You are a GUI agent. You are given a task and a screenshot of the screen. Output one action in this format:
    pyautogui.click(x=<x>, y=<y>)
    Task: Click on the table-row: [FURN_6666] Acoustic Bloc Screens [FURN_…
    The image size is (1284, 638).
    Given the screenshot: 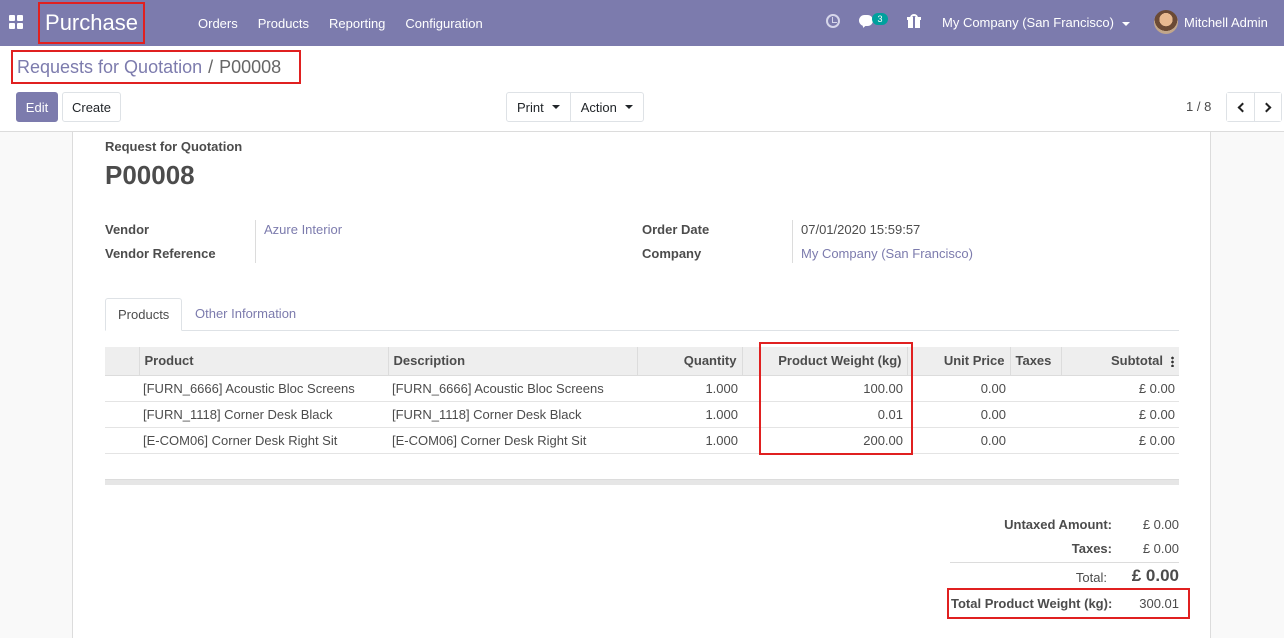 What is the action you would take?
    pyautogui.click(x=642, y=388)
    